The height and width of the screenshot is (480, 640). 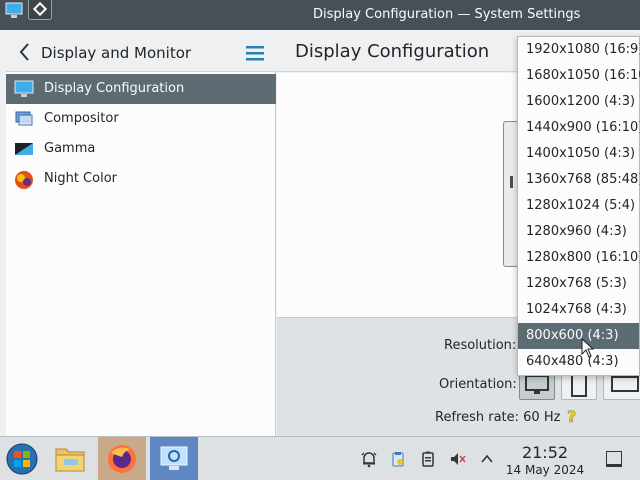 I want to click on sidebar-item-label: Display Configuration, so click(x=114, y=88).